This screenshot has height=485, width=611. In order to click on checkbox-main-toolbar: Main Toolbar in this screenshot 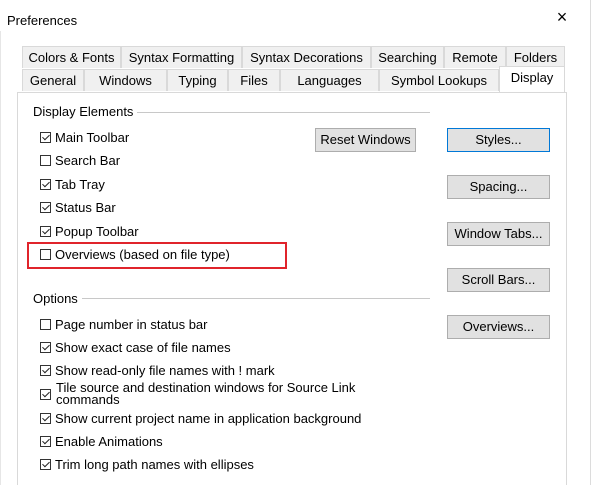, I will do `click(84, 137)`.